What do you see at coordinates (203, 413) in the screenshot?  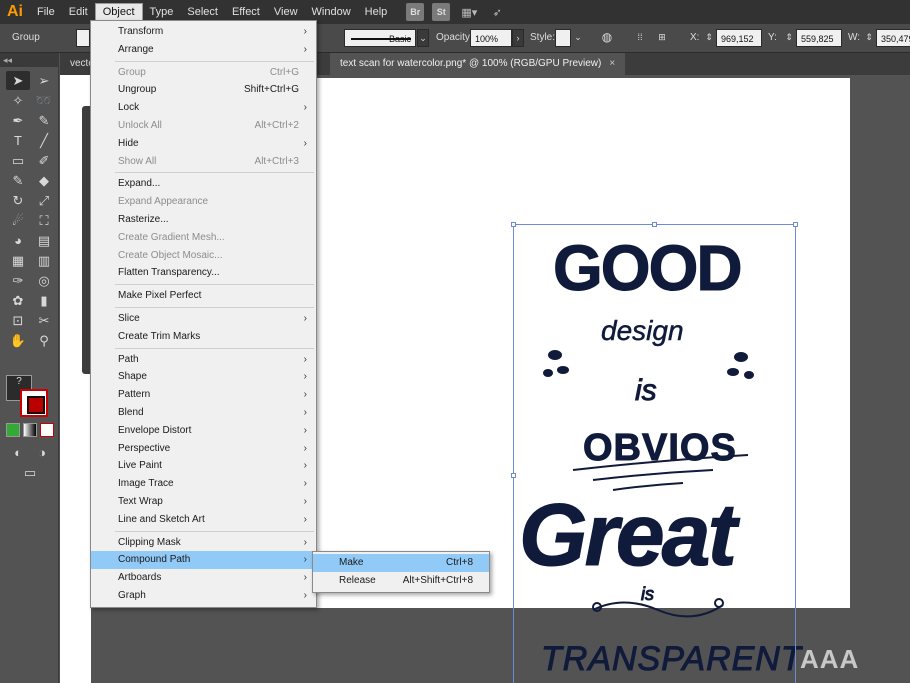 I see `menu-item-blend: Blend ›` at bounding box center [203, 413].